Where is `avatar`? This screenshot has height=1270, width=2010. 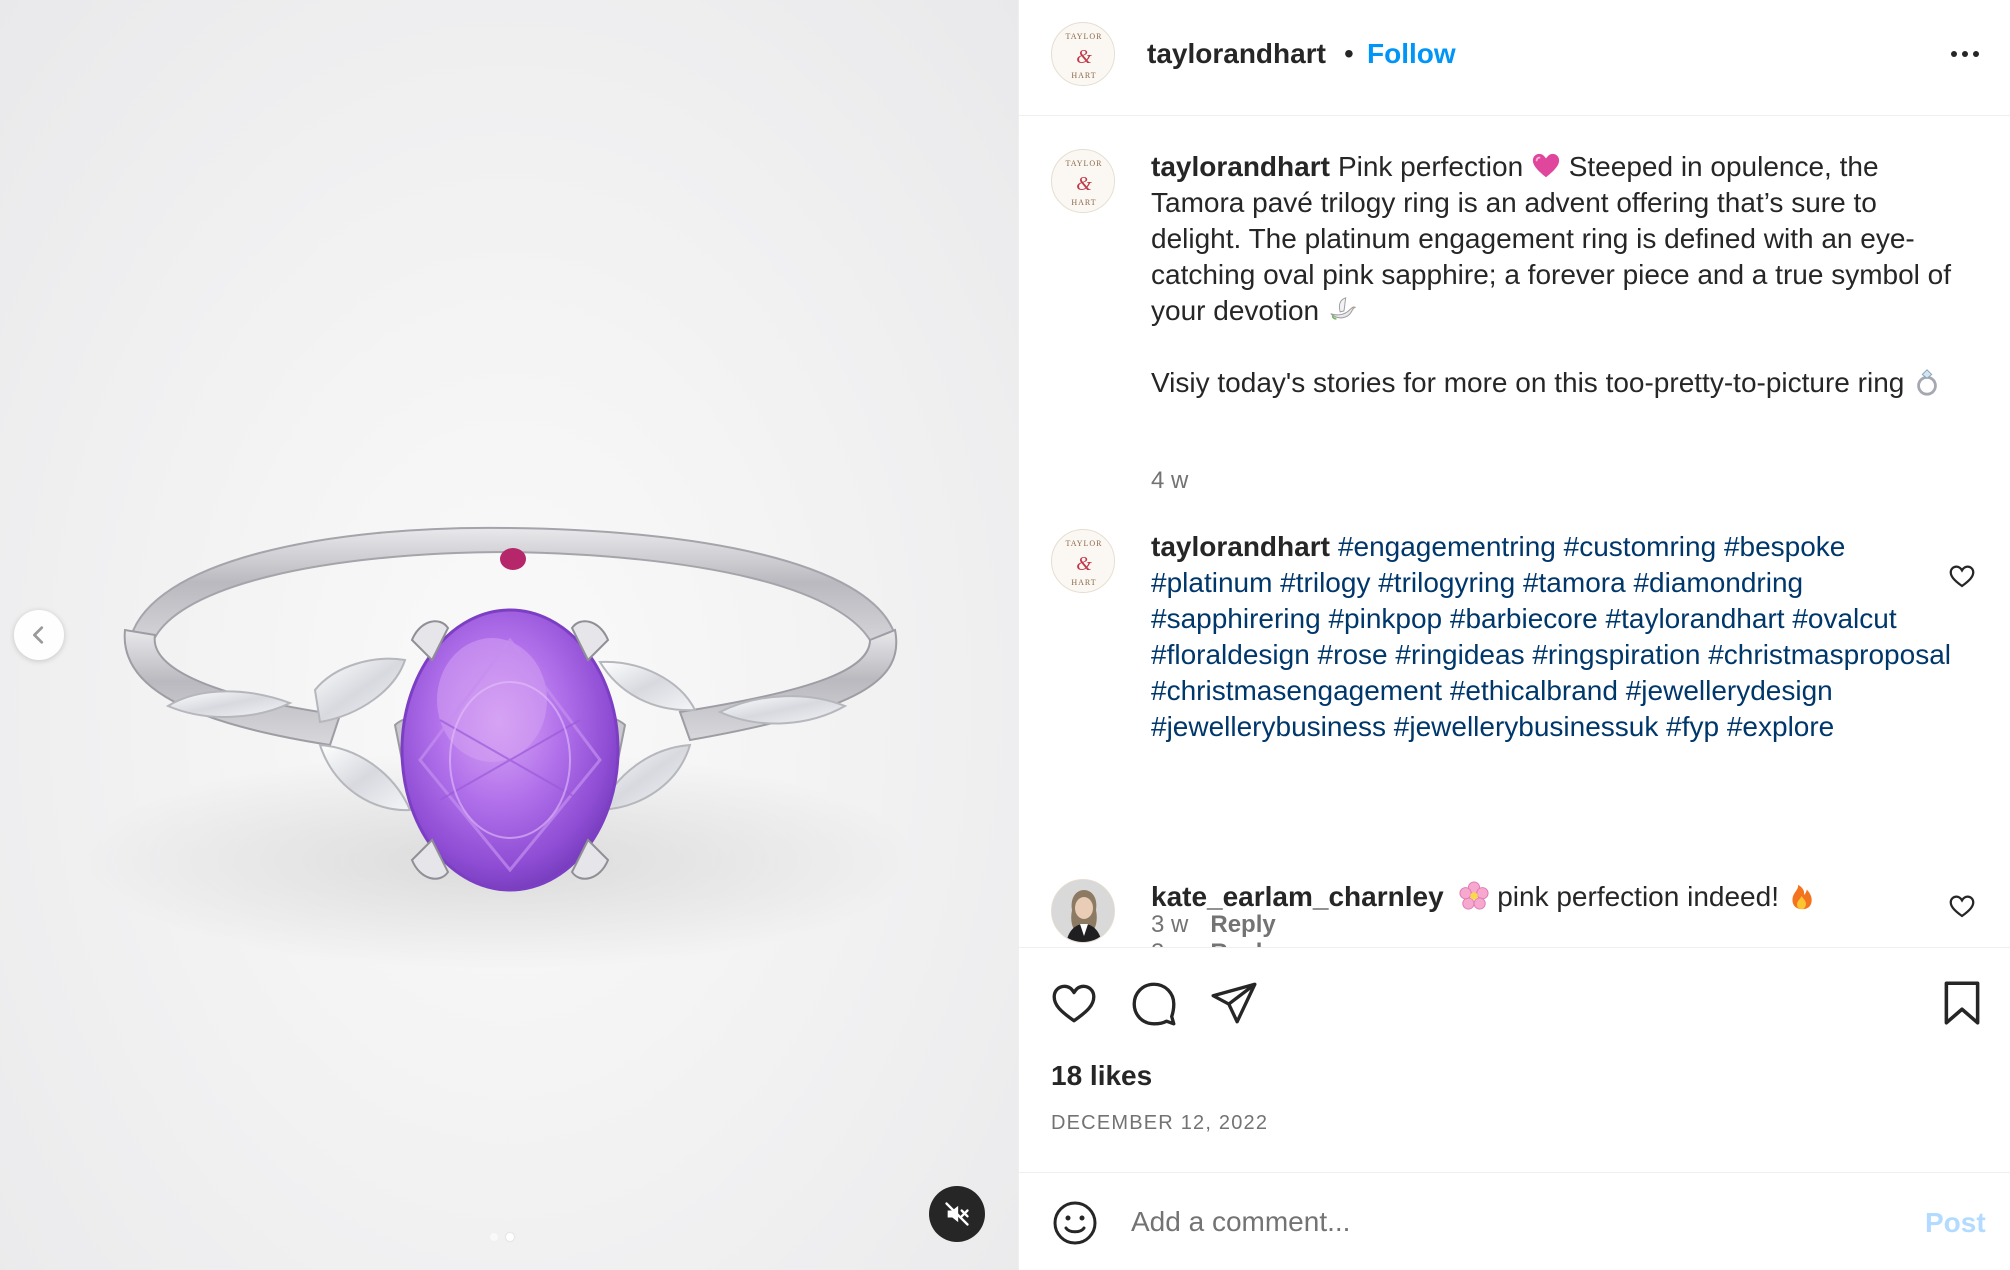 avatar is located at coordinates (1083, 911).